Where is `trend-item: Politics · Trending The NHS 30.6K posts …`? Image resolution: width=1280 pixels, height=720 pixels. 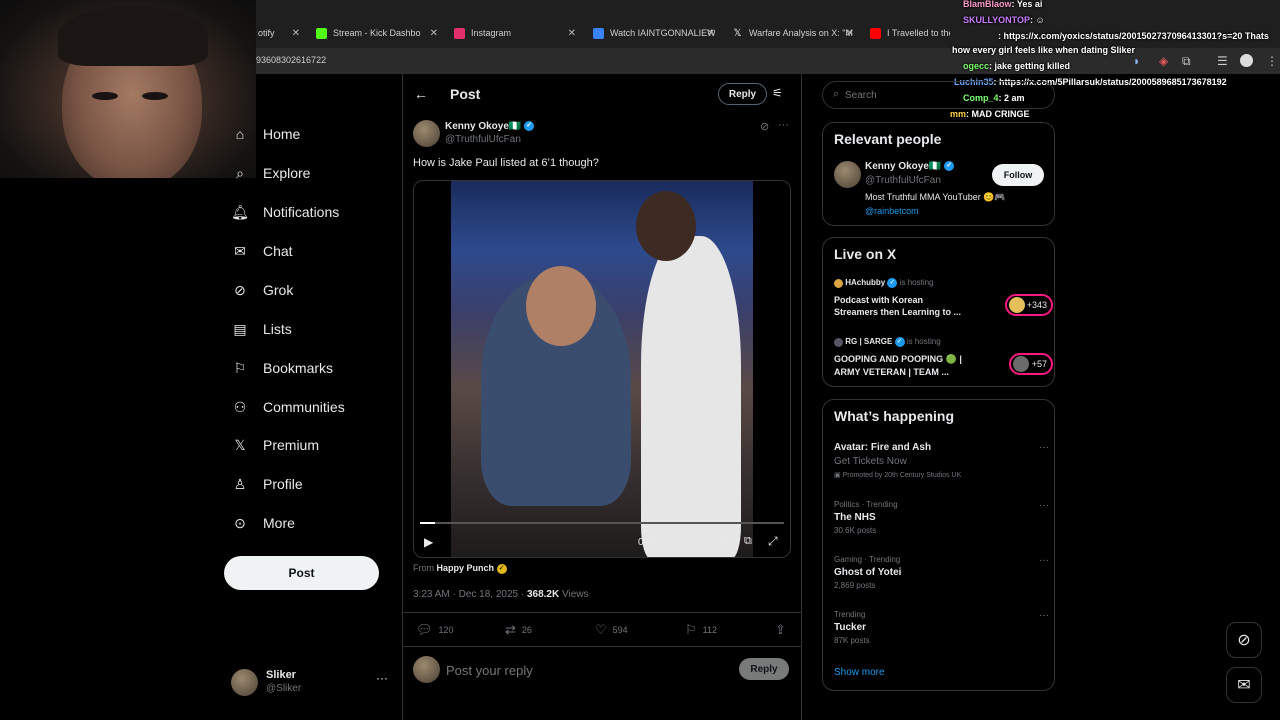
trend-item: Politics · Trending The NHS 30.6K posts … is located at coordinates (941, 517).